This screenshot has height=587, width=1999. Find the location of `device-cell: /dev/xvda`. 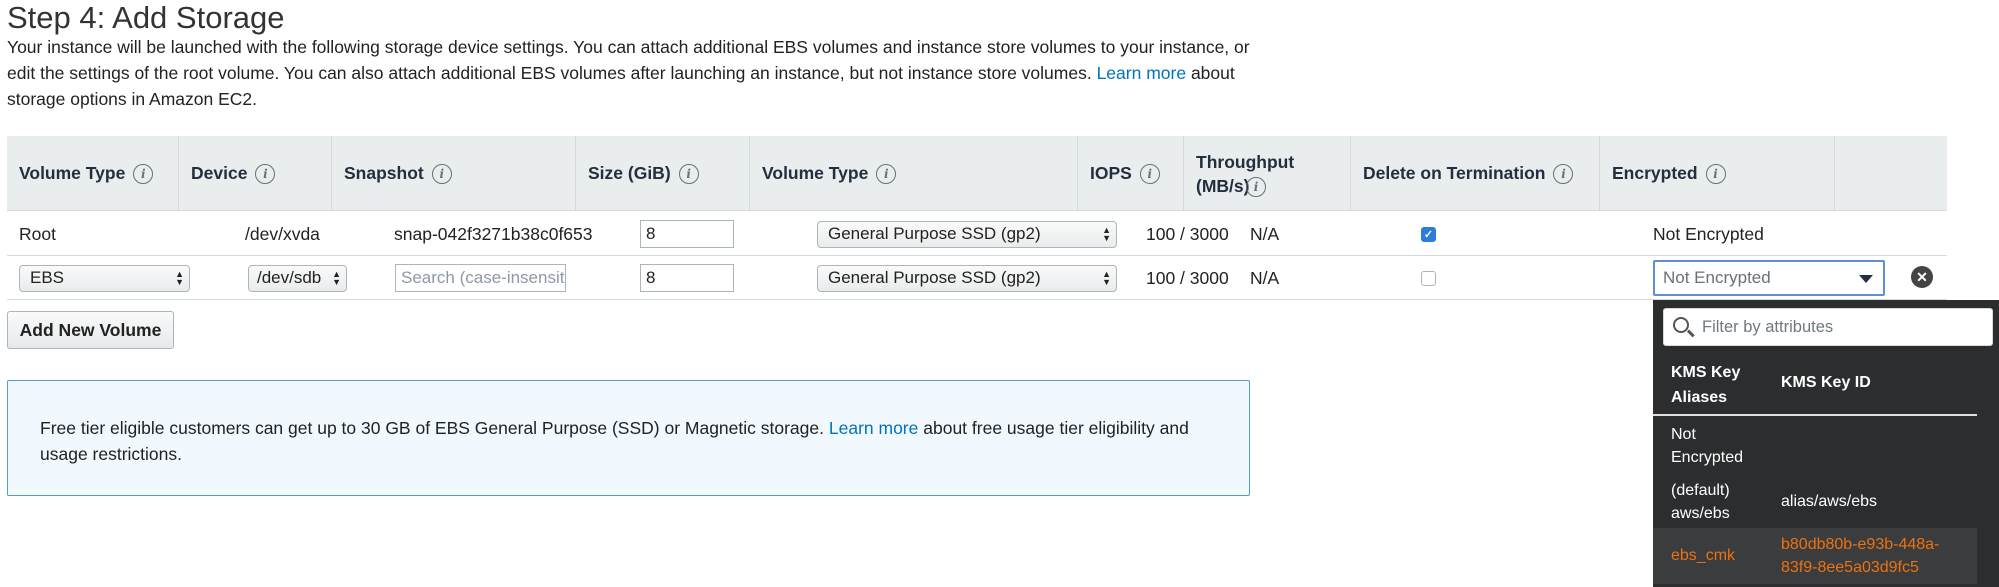

device-cell: /dev/xvda is located at coordinates (282, 233).